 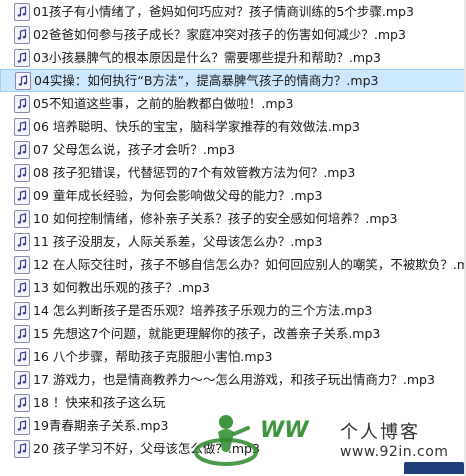 What do you see at coordinates (206, 80) in the screenshot?
I see `file-name: 04实操：如何执行“B方法”，提高暴脾气孩子的情商力？.mp3` at bounding box center [206, 80].